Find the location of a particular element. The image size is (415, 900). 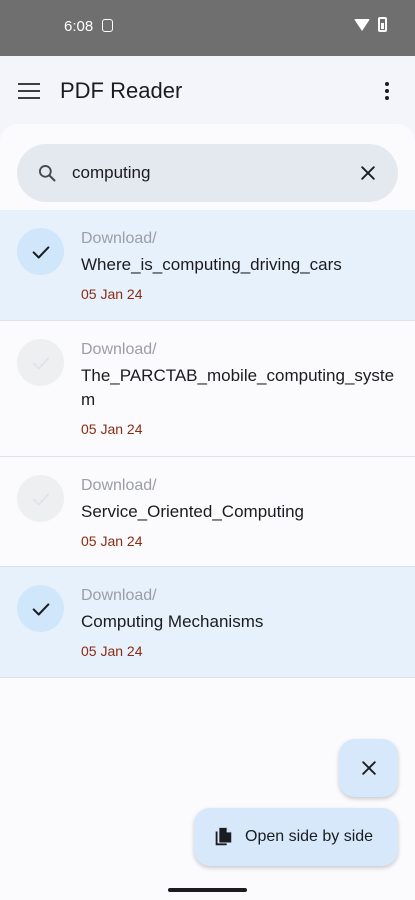

status-time: 6:08 is located at coordinates (79, 26).